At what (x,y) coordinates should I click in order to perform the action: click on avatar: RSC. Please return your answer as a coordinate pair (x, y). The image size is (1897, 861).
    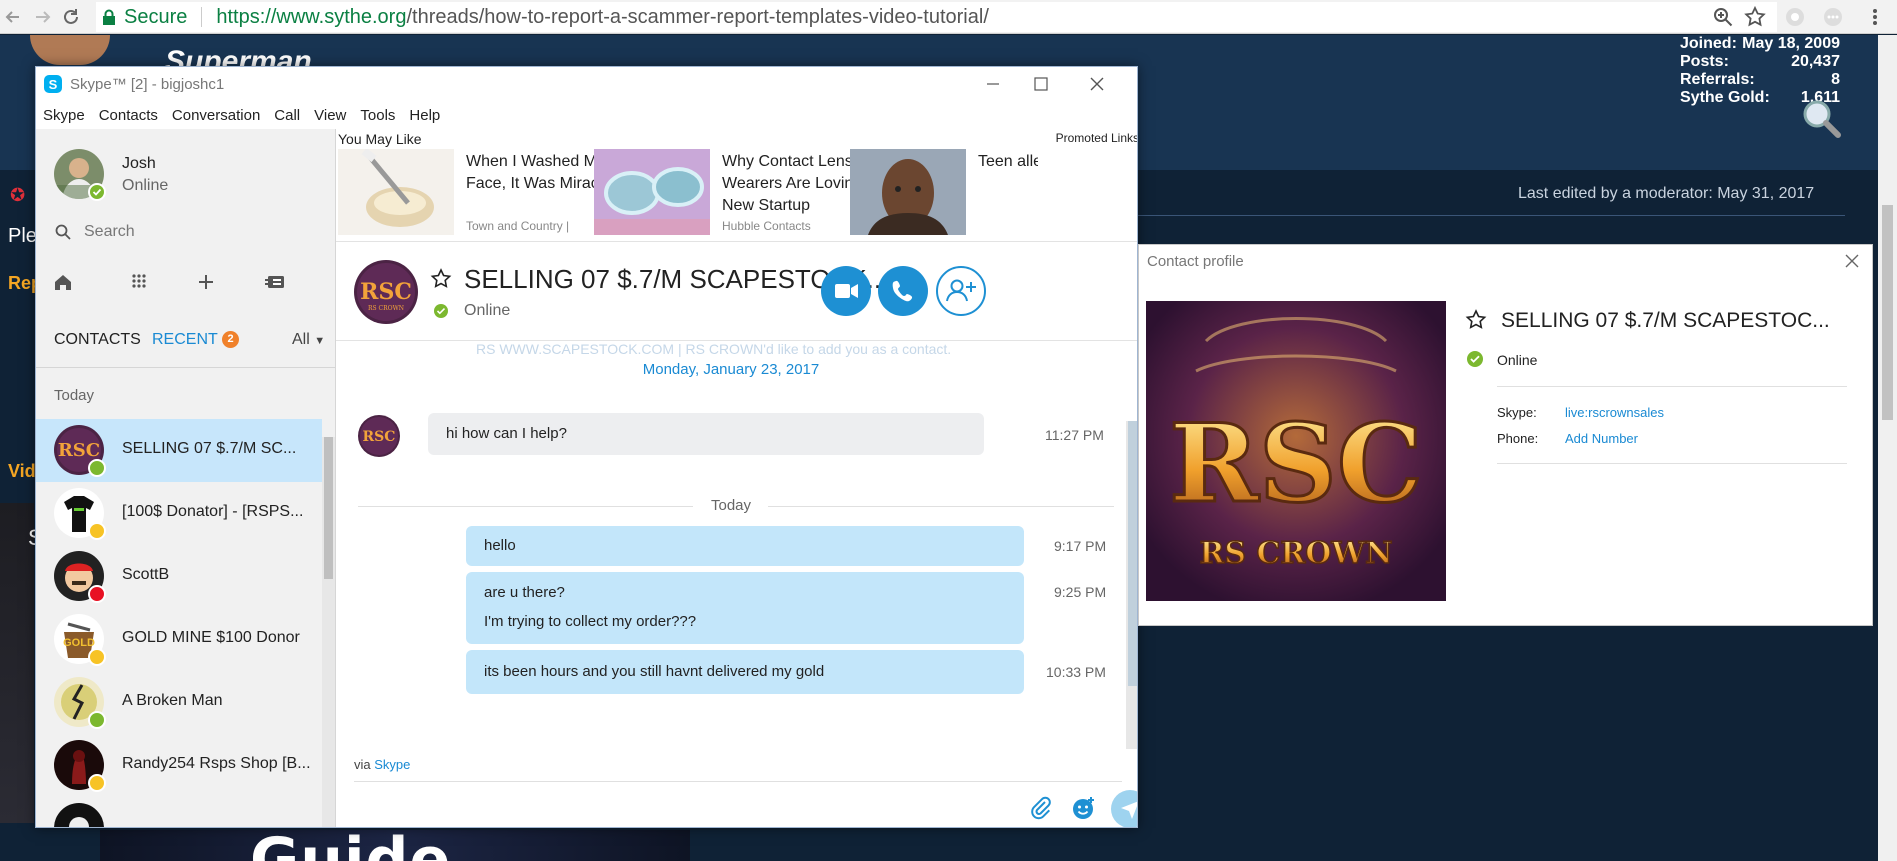
    Looking at the image, I should click on (379, 436).